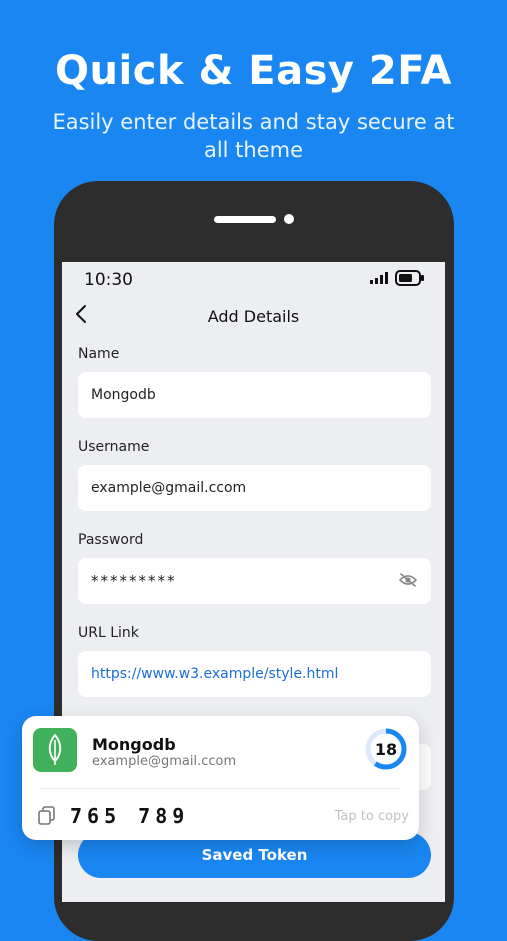 This screenshot has height=941, width=507. Describe the element at coordinates (111, 540) in the screenshot. I see `password-label: Password` at that location.